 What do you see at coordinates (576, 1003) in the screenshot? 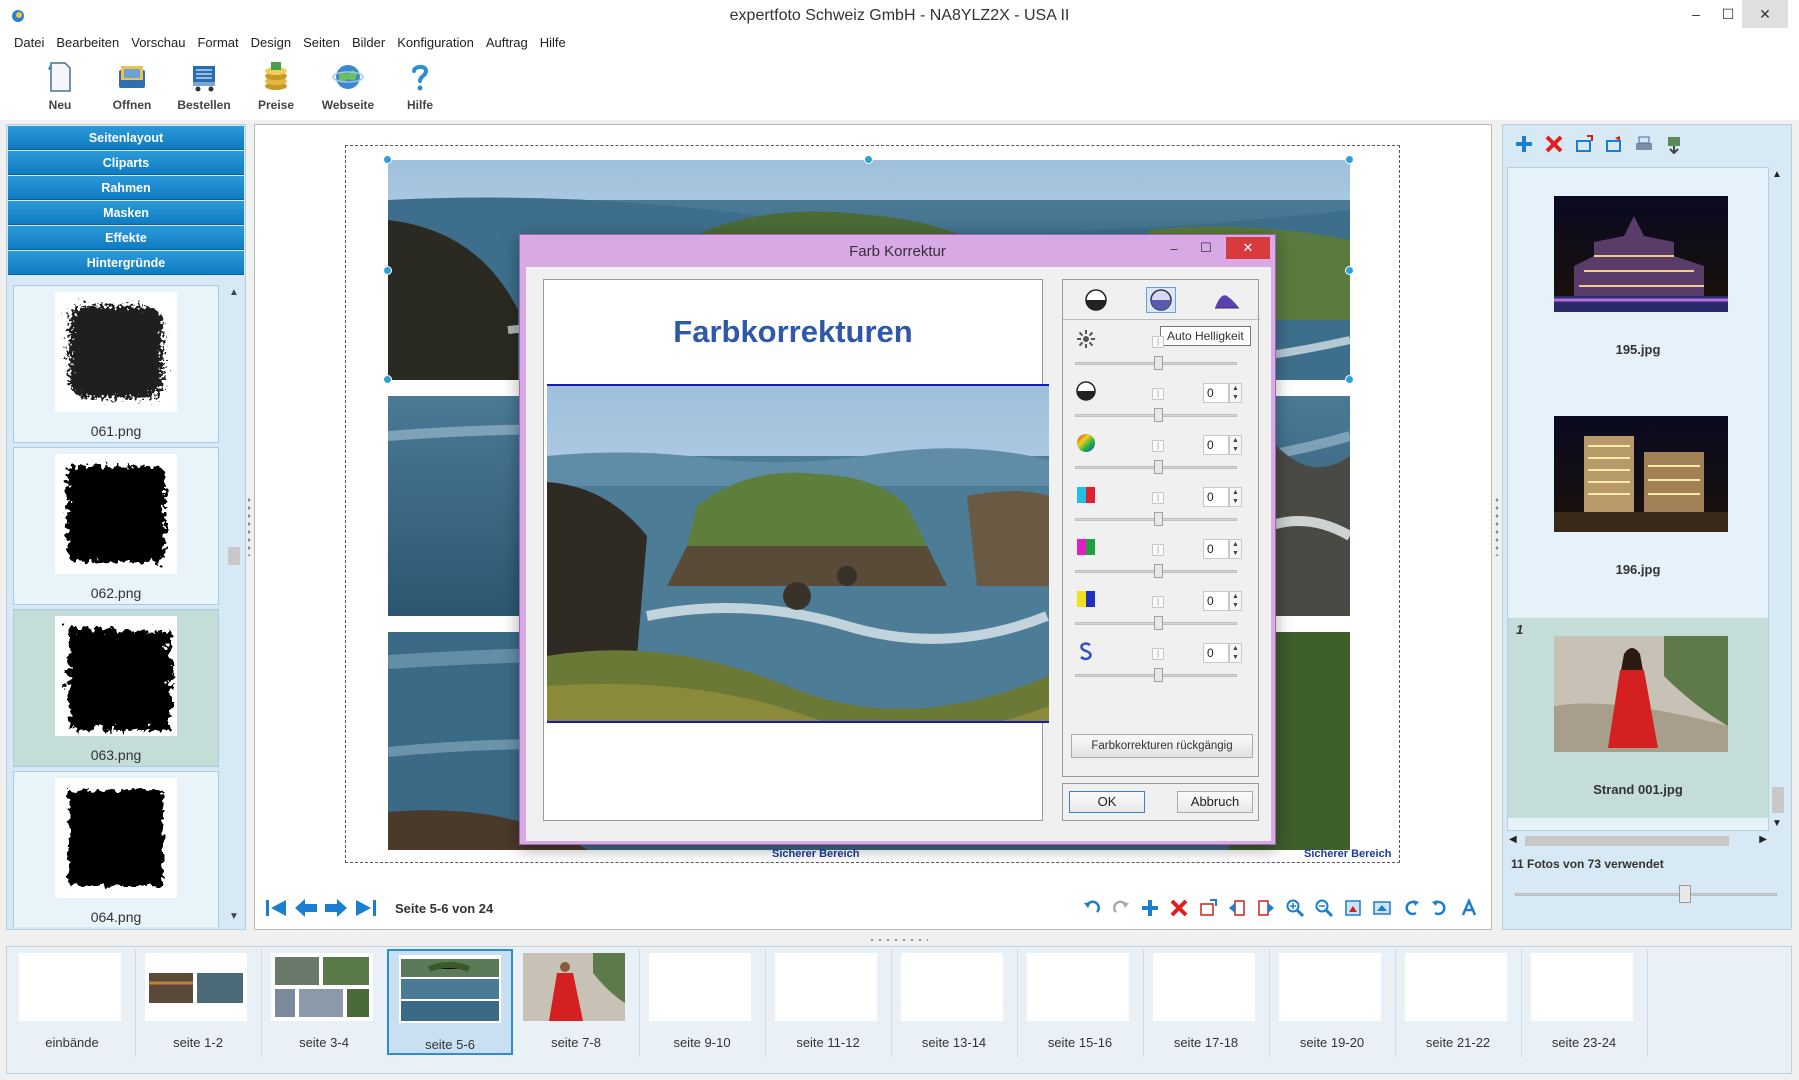
I see `page-tile-7-8: seite 7-8` at bounding box center [576, 1003].